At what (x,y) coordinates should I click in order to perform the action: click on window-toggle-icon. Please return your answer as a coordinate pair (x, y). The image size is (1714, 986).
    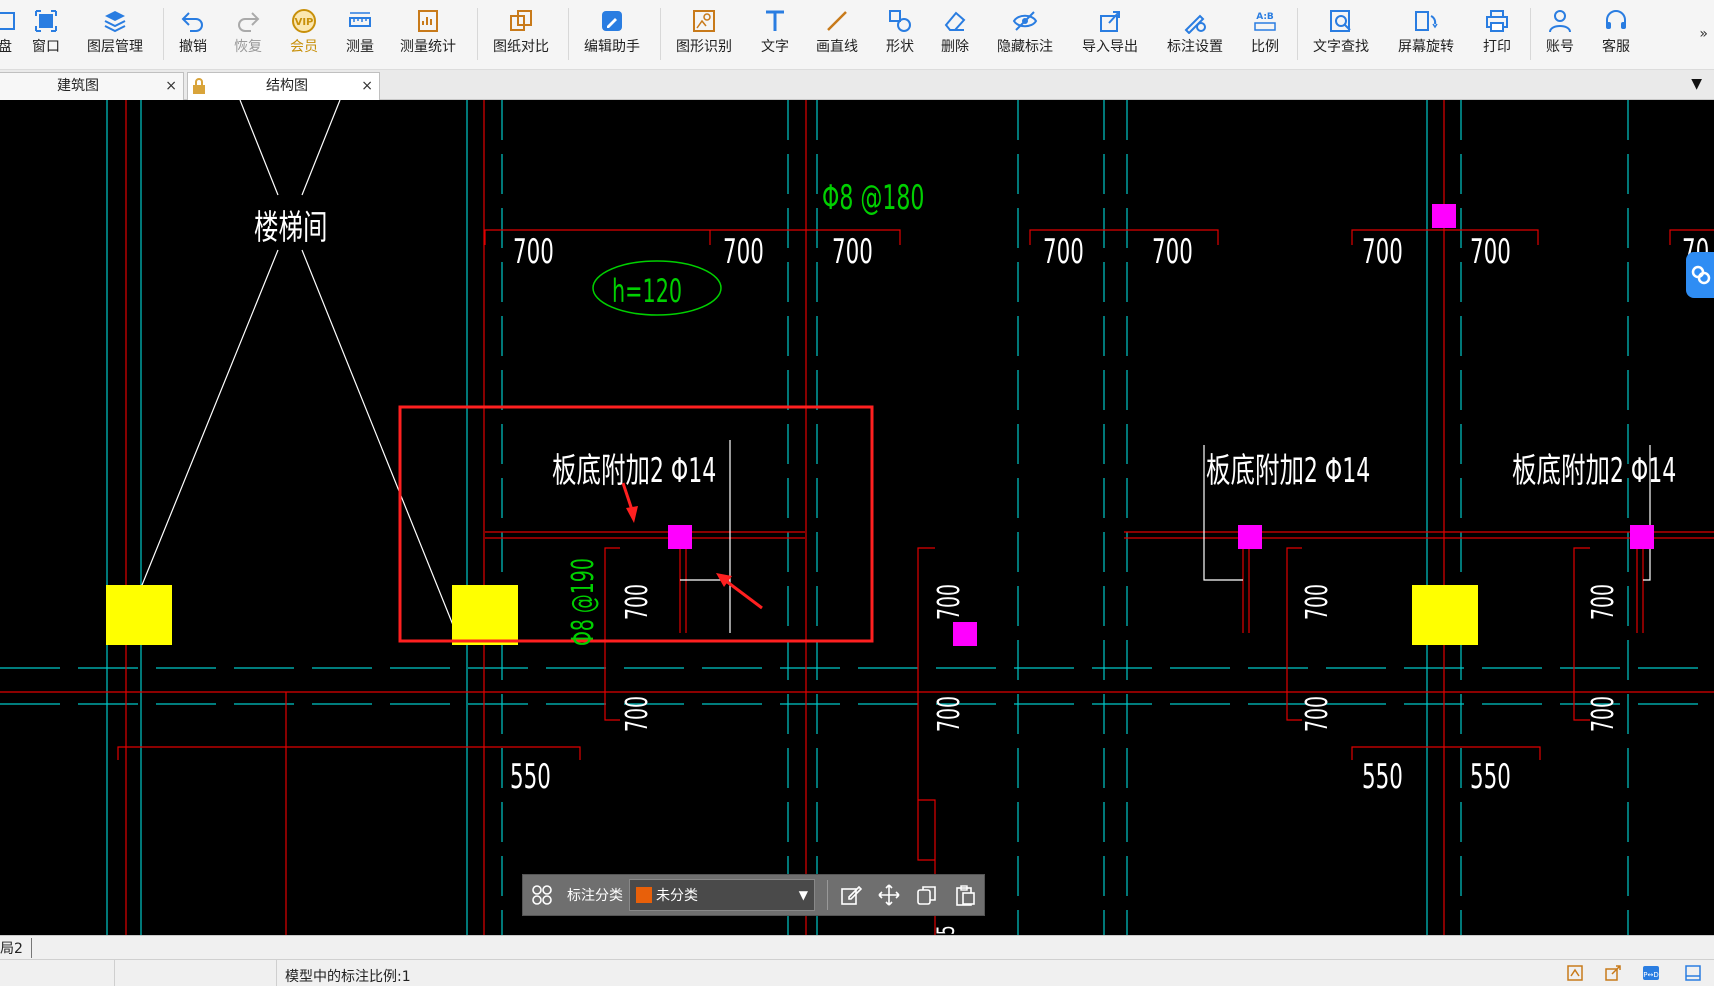
    Looking at the image, I should click on (1693, 973).